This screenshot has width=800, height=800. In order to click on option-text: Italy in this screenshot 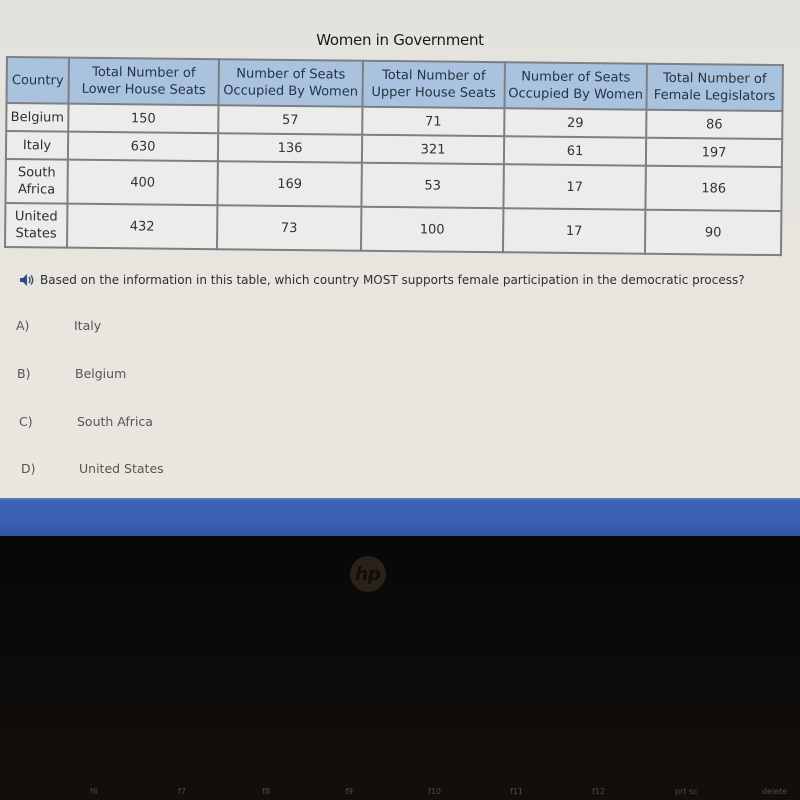, I will do `click(88, 325)`.